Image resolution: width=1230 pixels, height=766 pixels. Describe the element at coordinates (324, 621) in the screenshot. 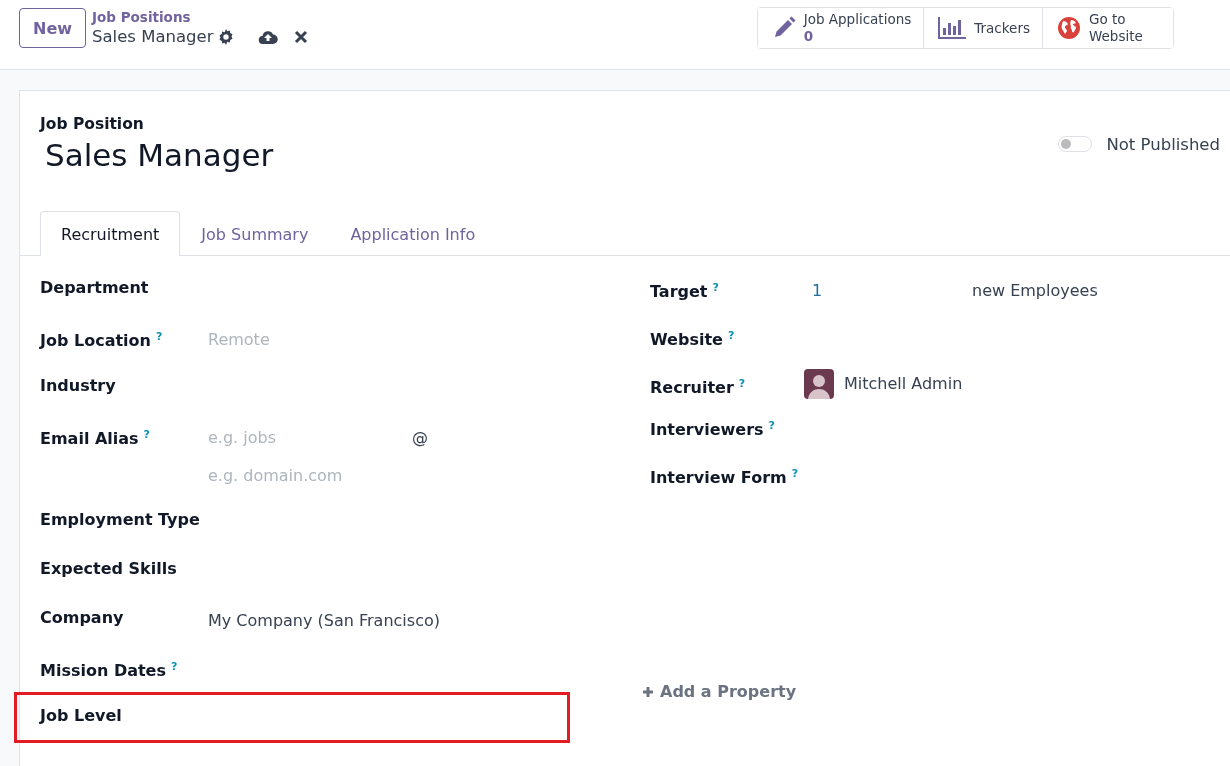

I see `input-field: My Company (San Francisco)` at that location.